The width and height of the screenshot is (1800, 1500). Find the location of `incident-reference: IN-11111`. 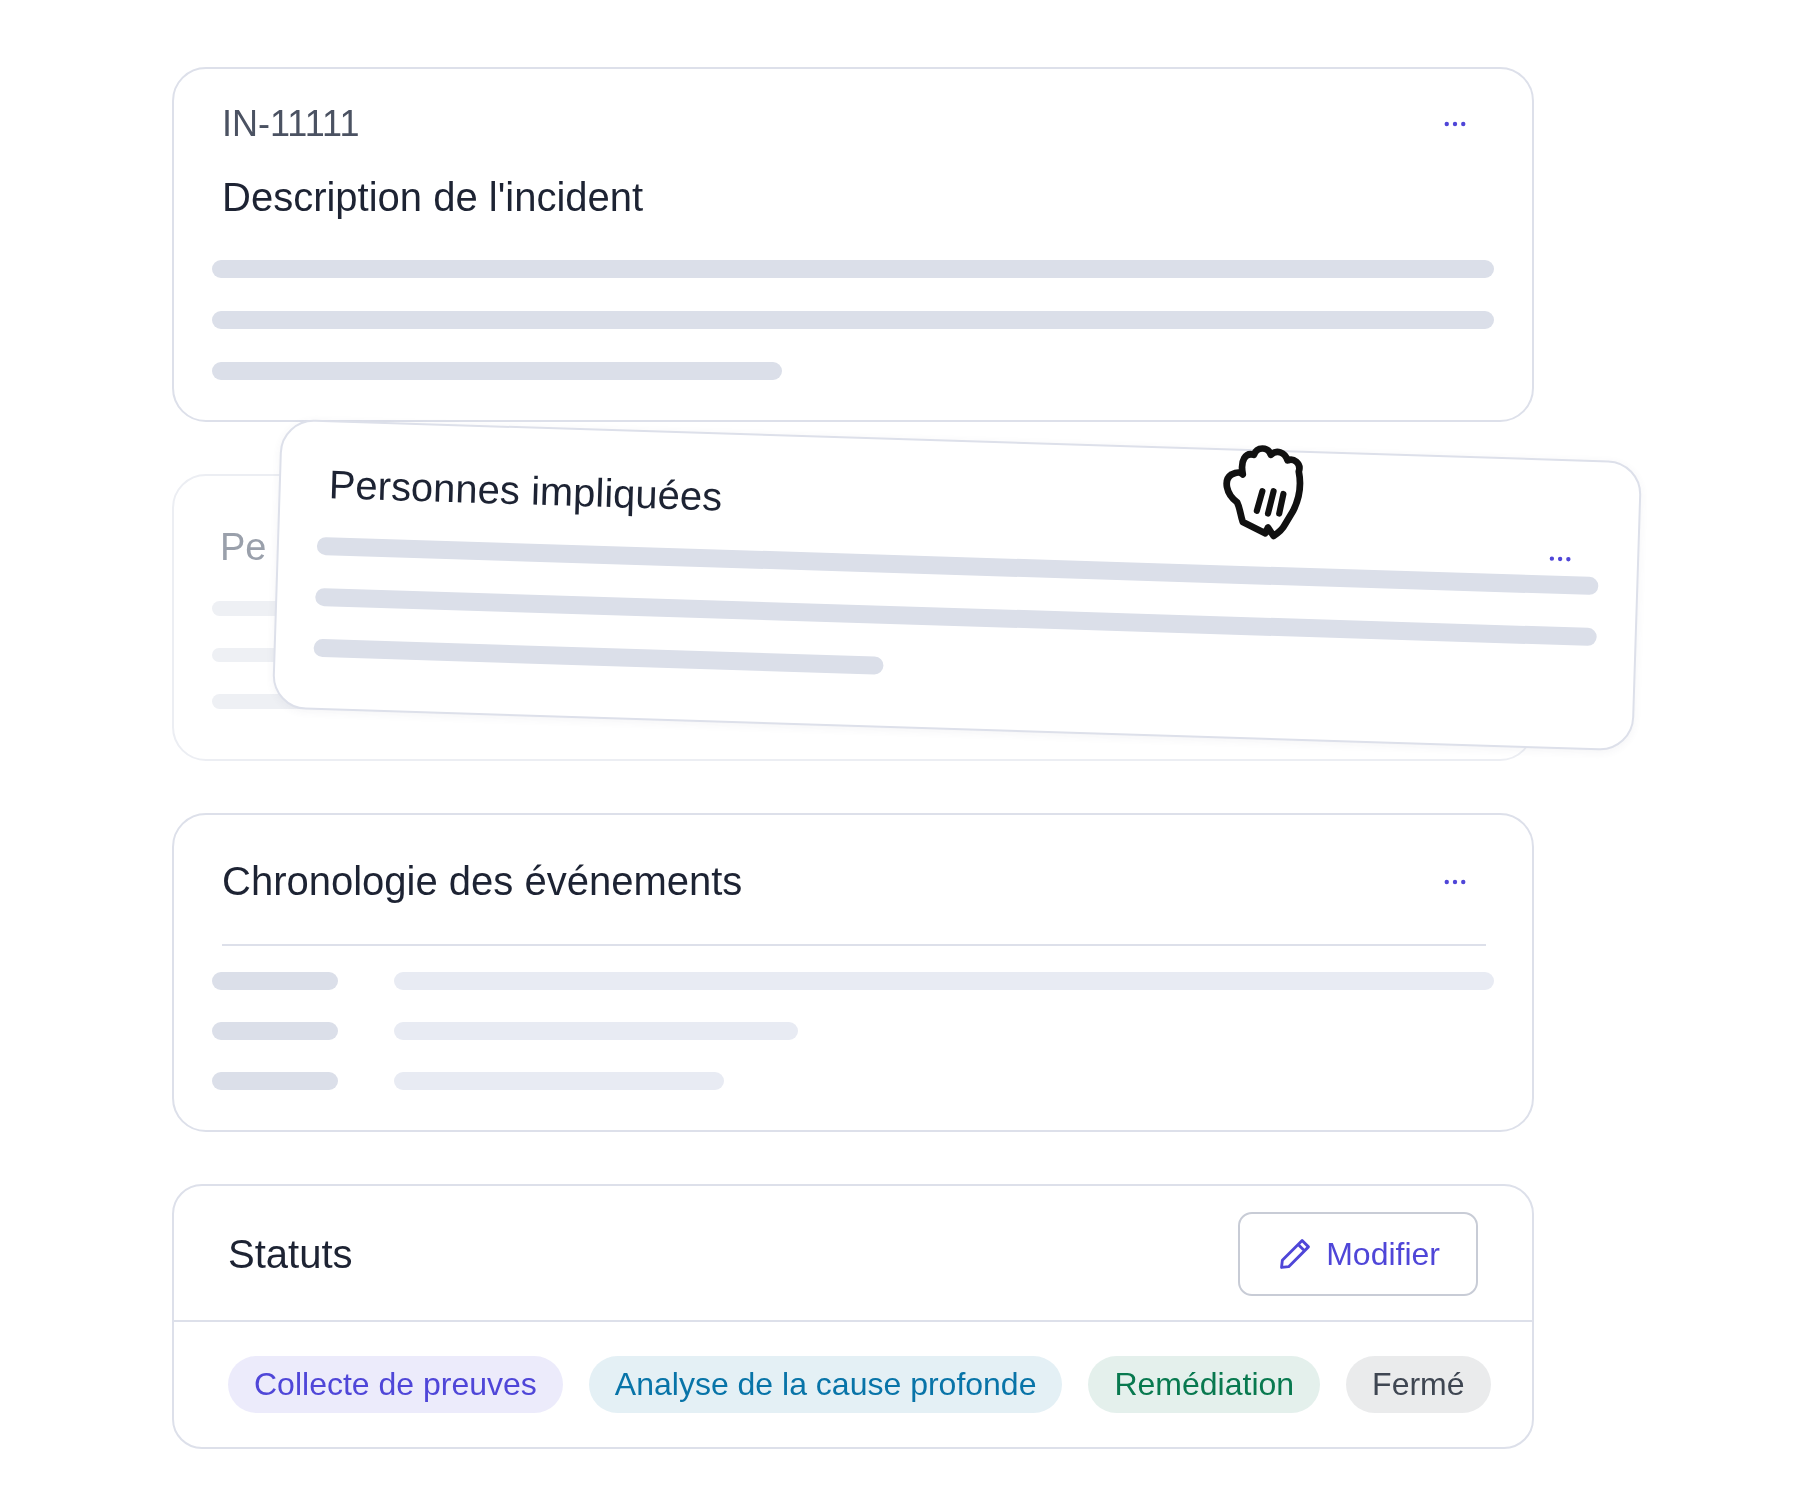

incident-reference: IN-11111 is located at coordinates (291, 124).